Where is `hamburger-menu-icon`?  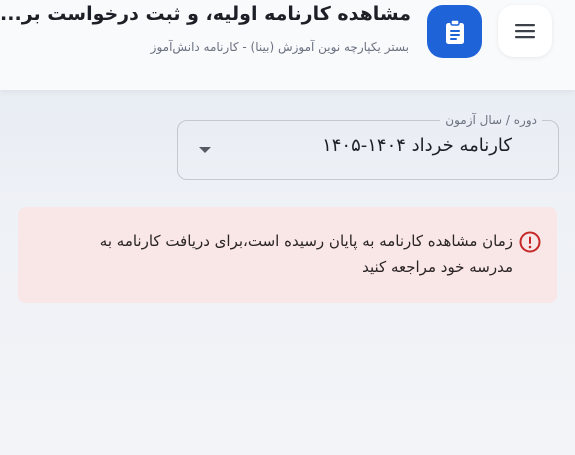
hamburger-menu-icon is located at coordinates (525, 31).